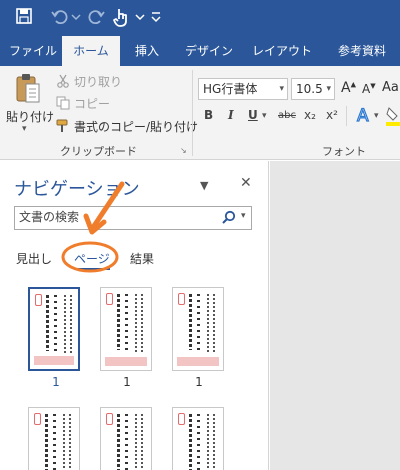 This screenshot has height=470, width=400. What do you see at coordinates (376, 116) in the screenshot?
I see `text-effects-dropdown-icon: ▾` at bounding box center [376, 116].